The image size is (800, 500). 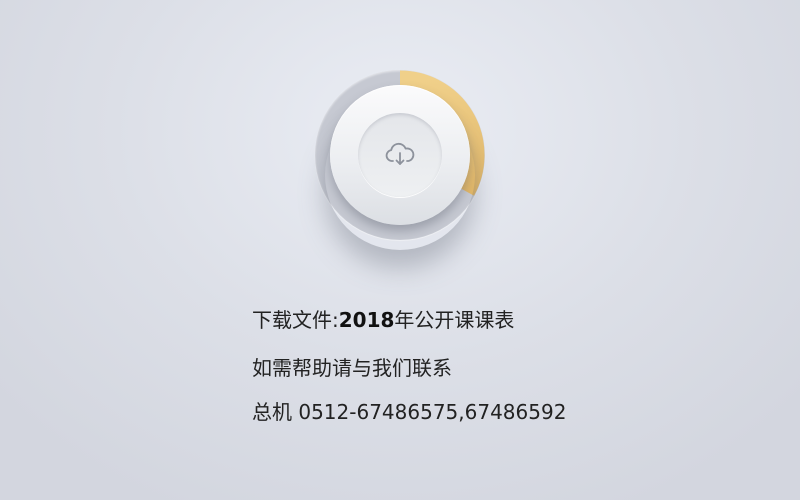 I want to click on file-title-year: 2018, so click(x=366, y=320).